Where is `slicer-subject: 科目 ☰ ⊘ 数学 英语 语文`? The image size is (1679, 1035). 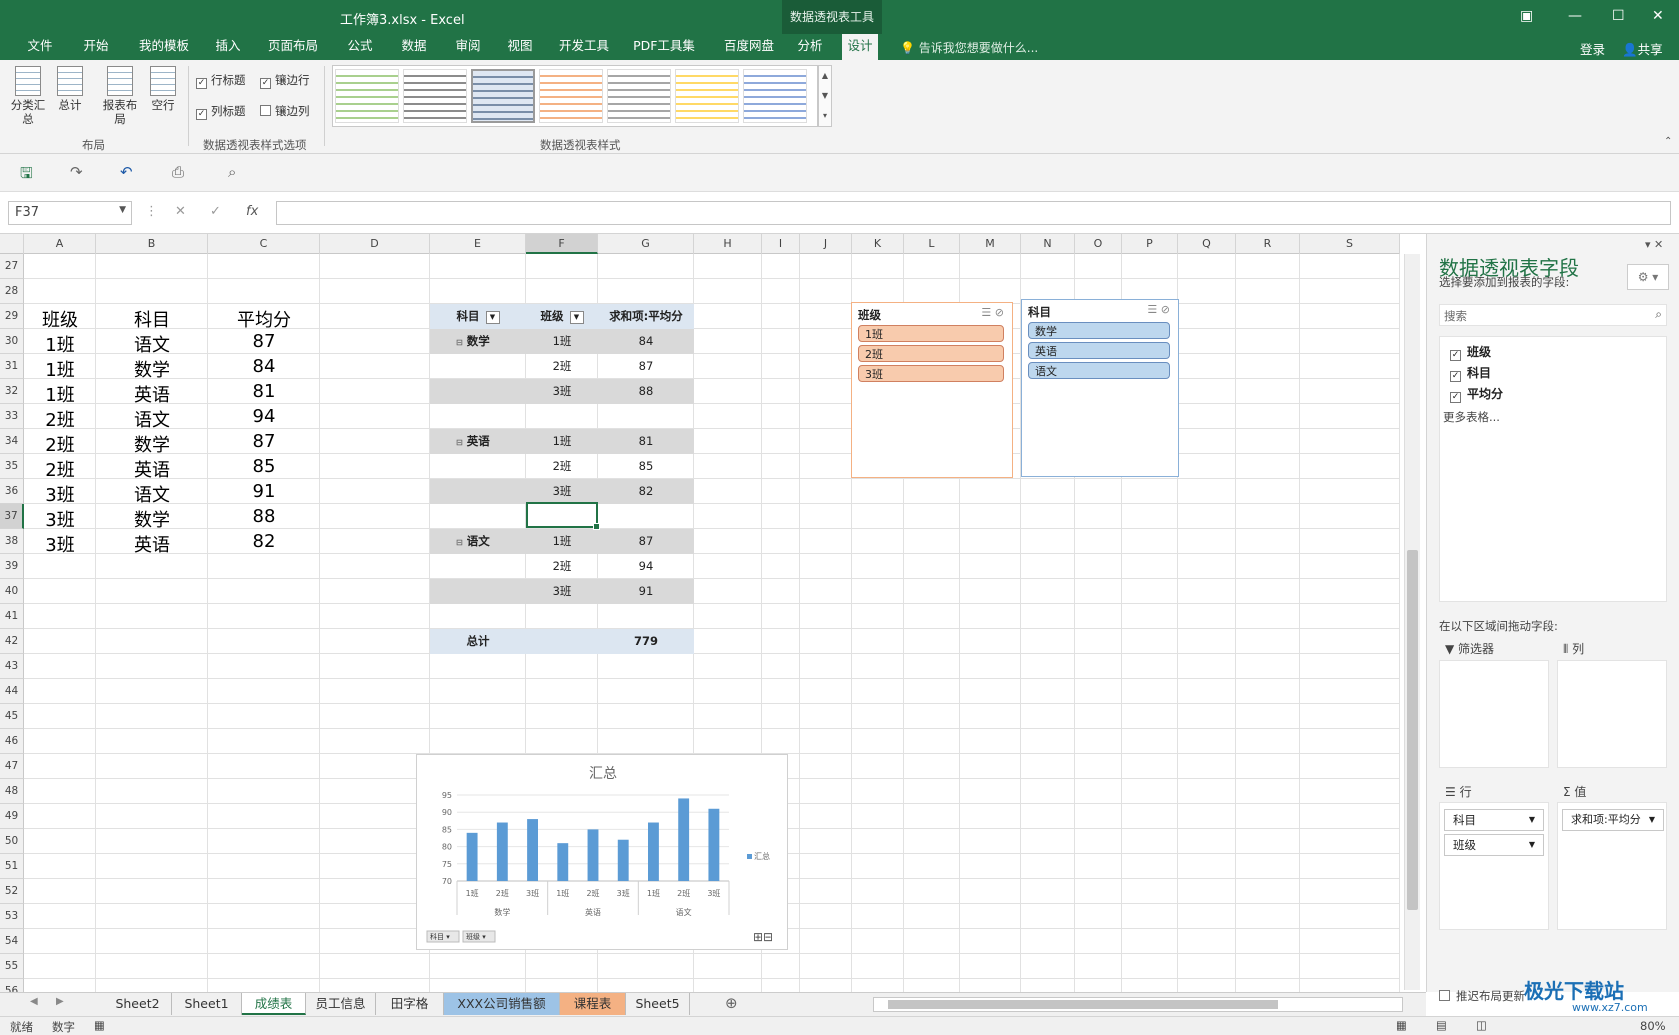
slicer-subject: 科目 ☰ ⊘ 数学 英语 语文 is located at coordinates (1100, 388).